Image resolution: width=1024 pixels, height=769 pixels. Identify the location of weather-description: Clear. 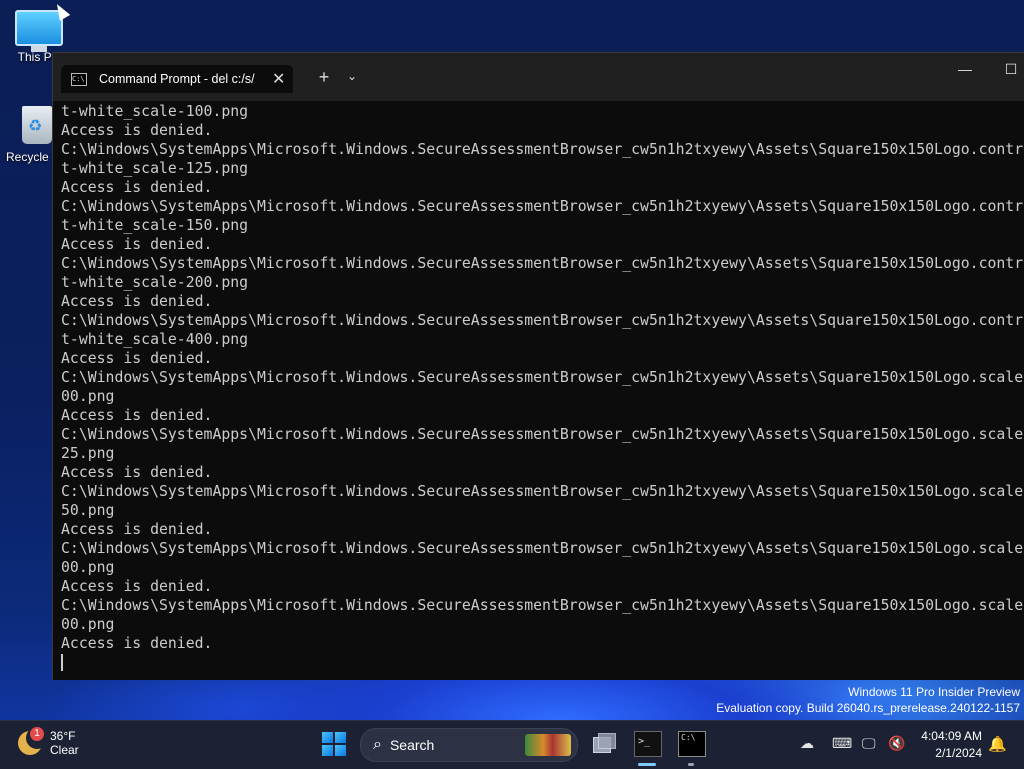
(64, 750).